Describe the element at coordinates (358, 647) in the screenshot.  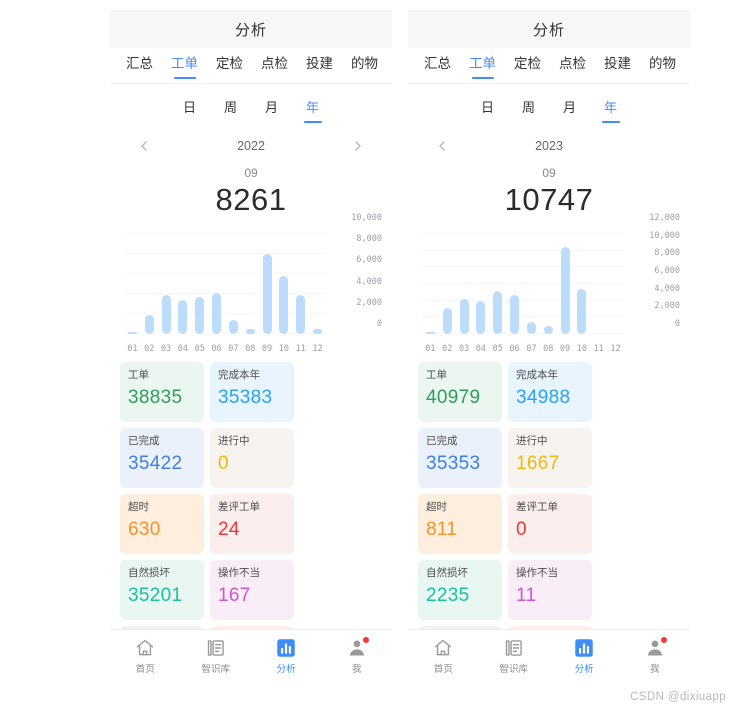
I see `user-icon` at that location.